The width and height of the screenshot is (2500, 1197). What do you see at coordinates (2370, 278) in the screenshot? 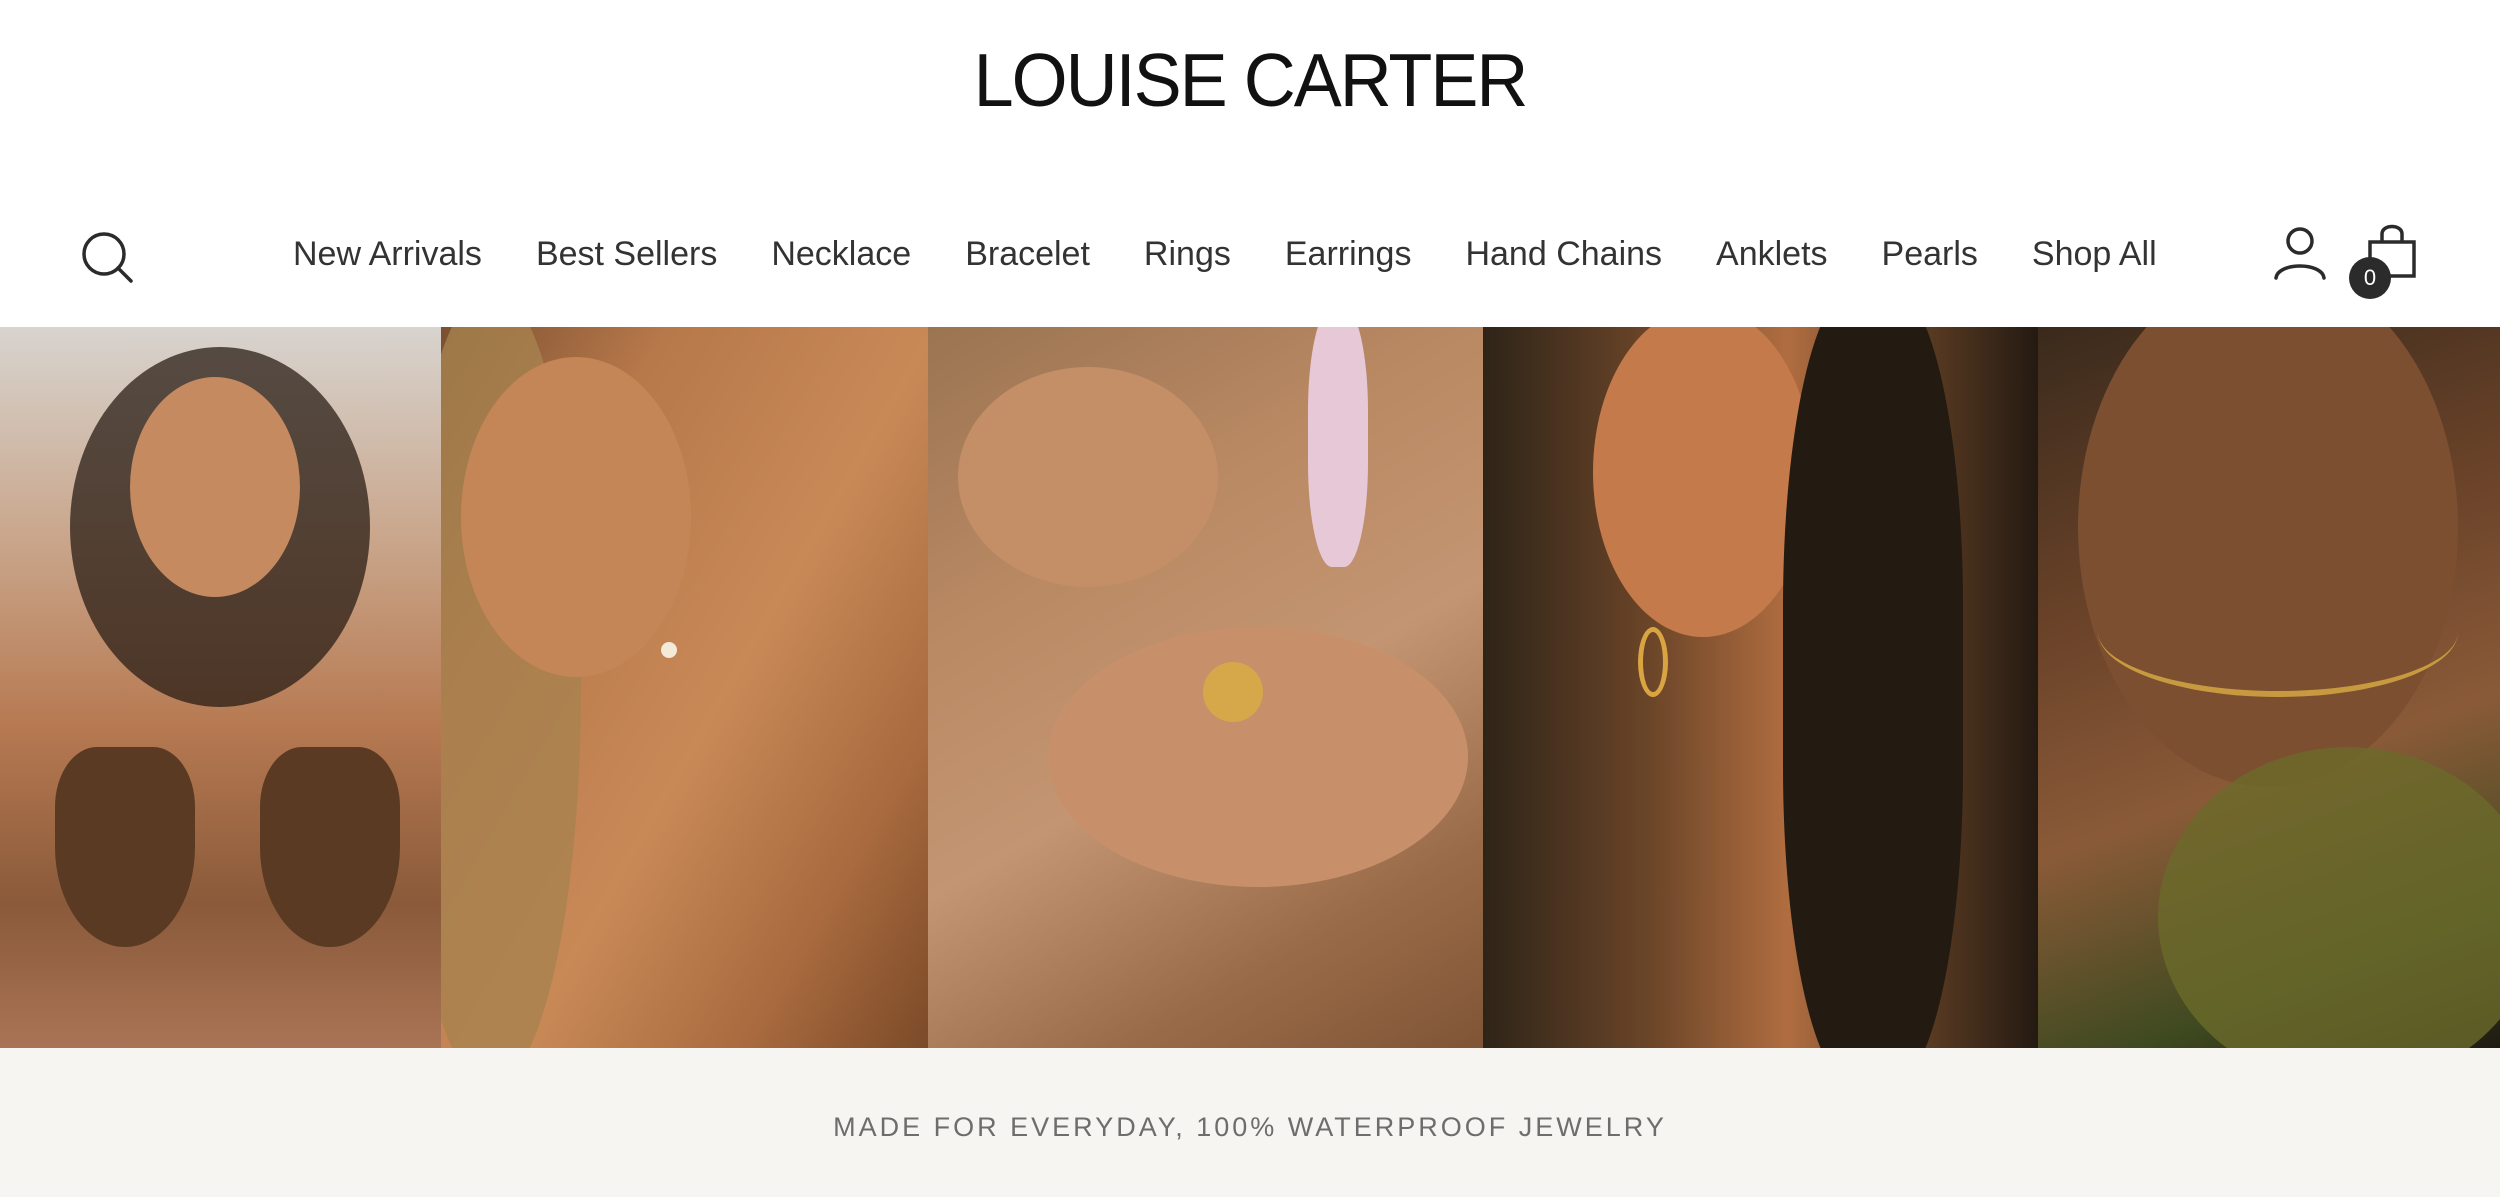
I see `cart-count-badge: 0` at bounding box center [2370, 278].